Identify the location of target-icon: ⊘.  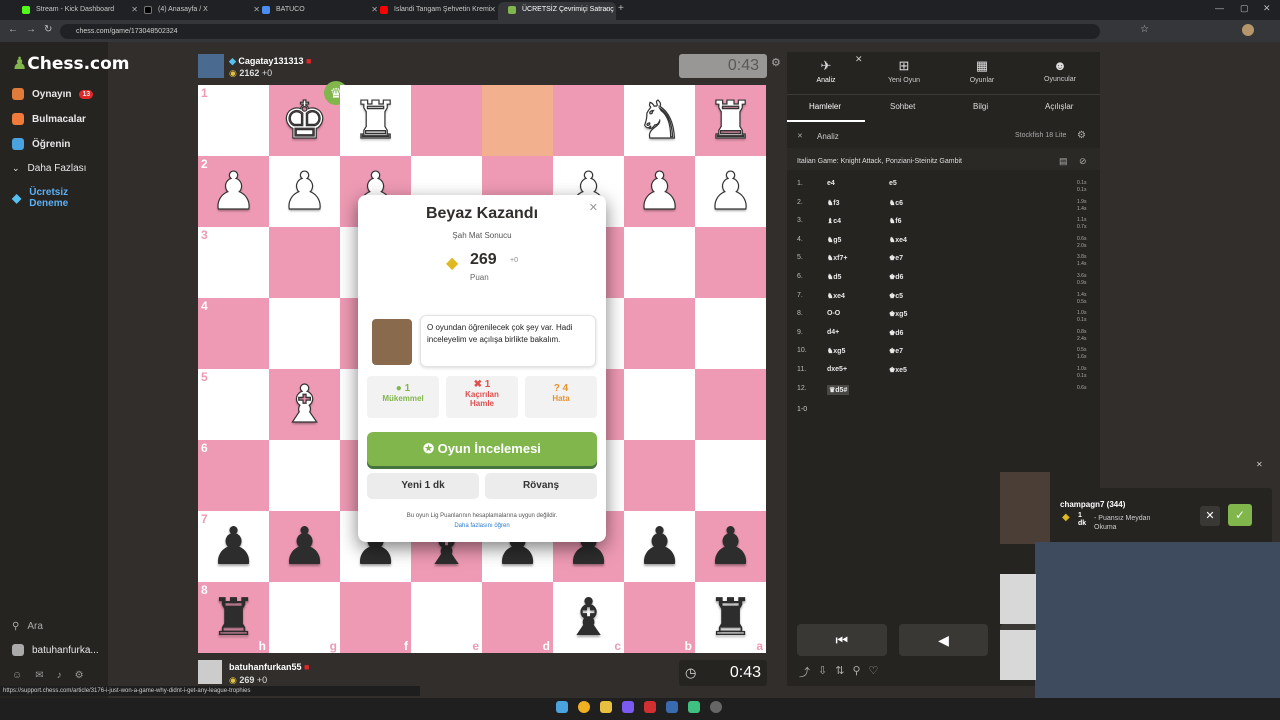
(1083, 161).